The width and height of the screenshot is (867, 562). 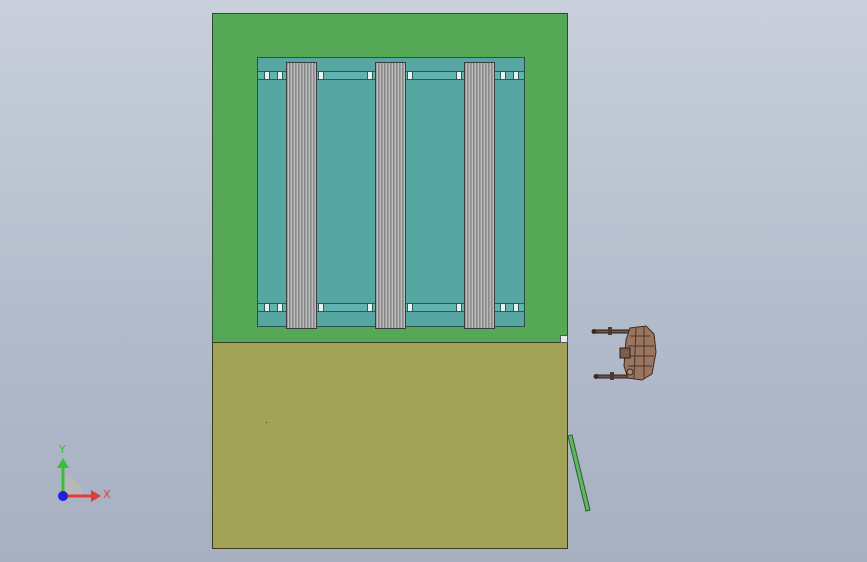 I want to click on y-axis-arrow-icon, so click(x=63, y=463).